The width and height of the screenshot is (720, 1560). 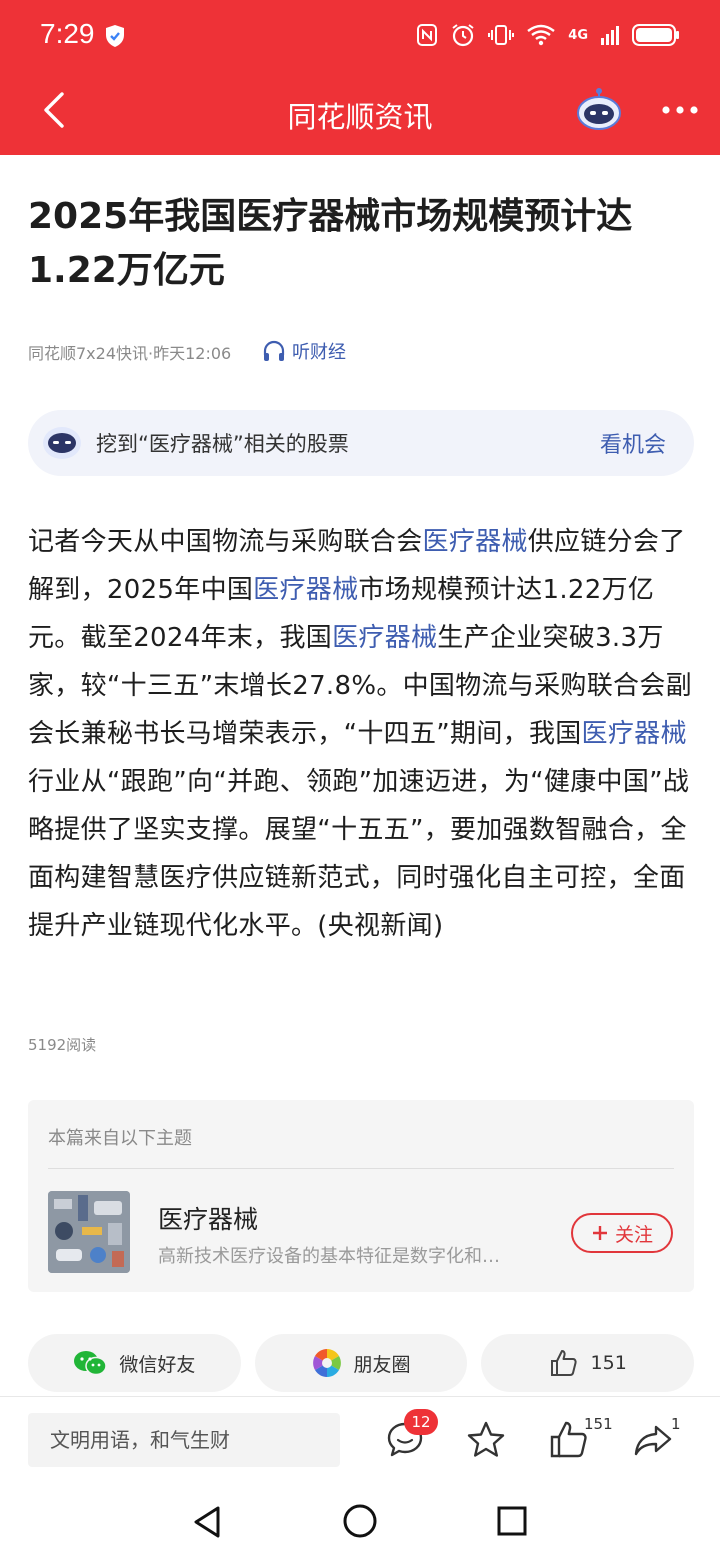 I want to click on related-stocks-text: 挖到“医疗器械”相关的股票, so click(x=222, y=444).